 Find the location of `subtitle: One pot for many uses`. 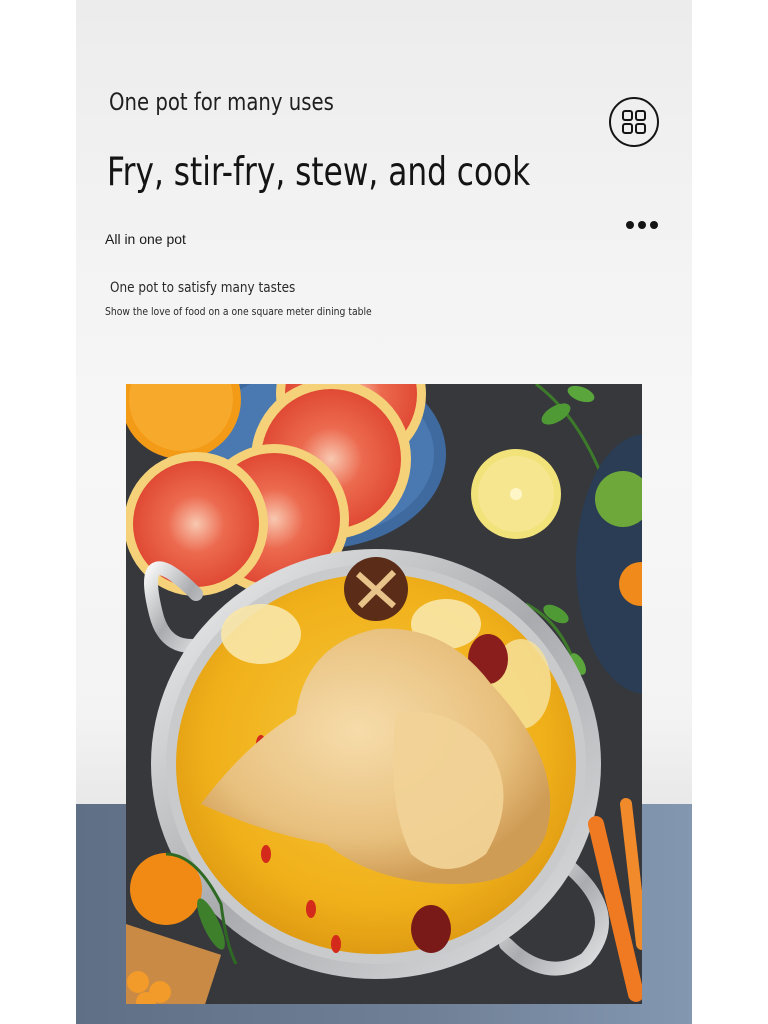

subtitle: One pot for many uses is located at coordinates (221, 102).